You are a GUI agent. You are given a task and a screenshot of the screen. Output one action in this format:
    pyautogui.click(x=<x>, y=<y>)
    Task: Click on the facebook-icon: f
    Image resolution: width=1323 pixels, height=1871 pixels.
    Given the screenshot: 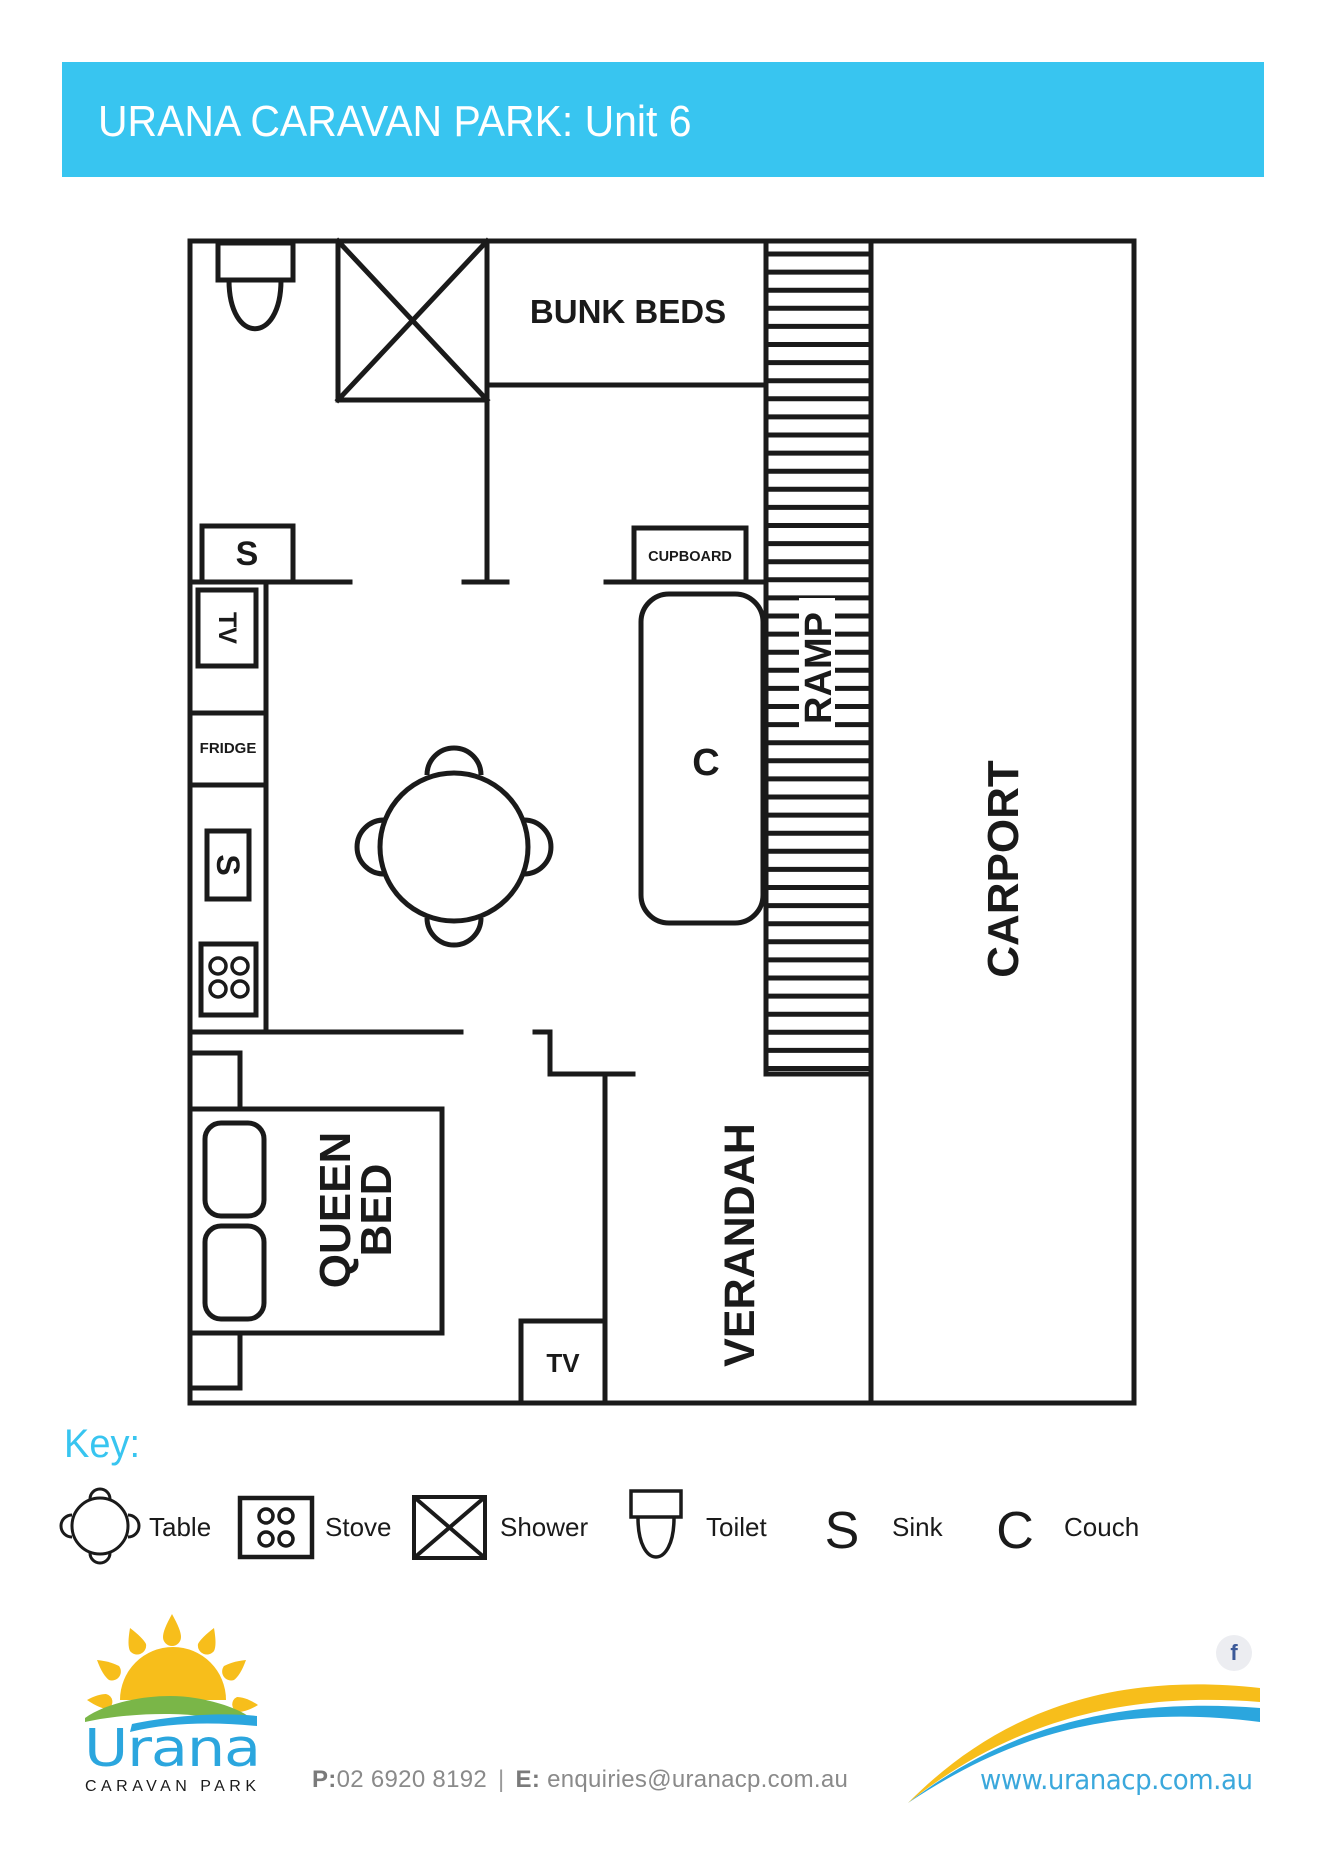 What is the action you would take?
    pyautogui.click(x=1234, y=1653)
    